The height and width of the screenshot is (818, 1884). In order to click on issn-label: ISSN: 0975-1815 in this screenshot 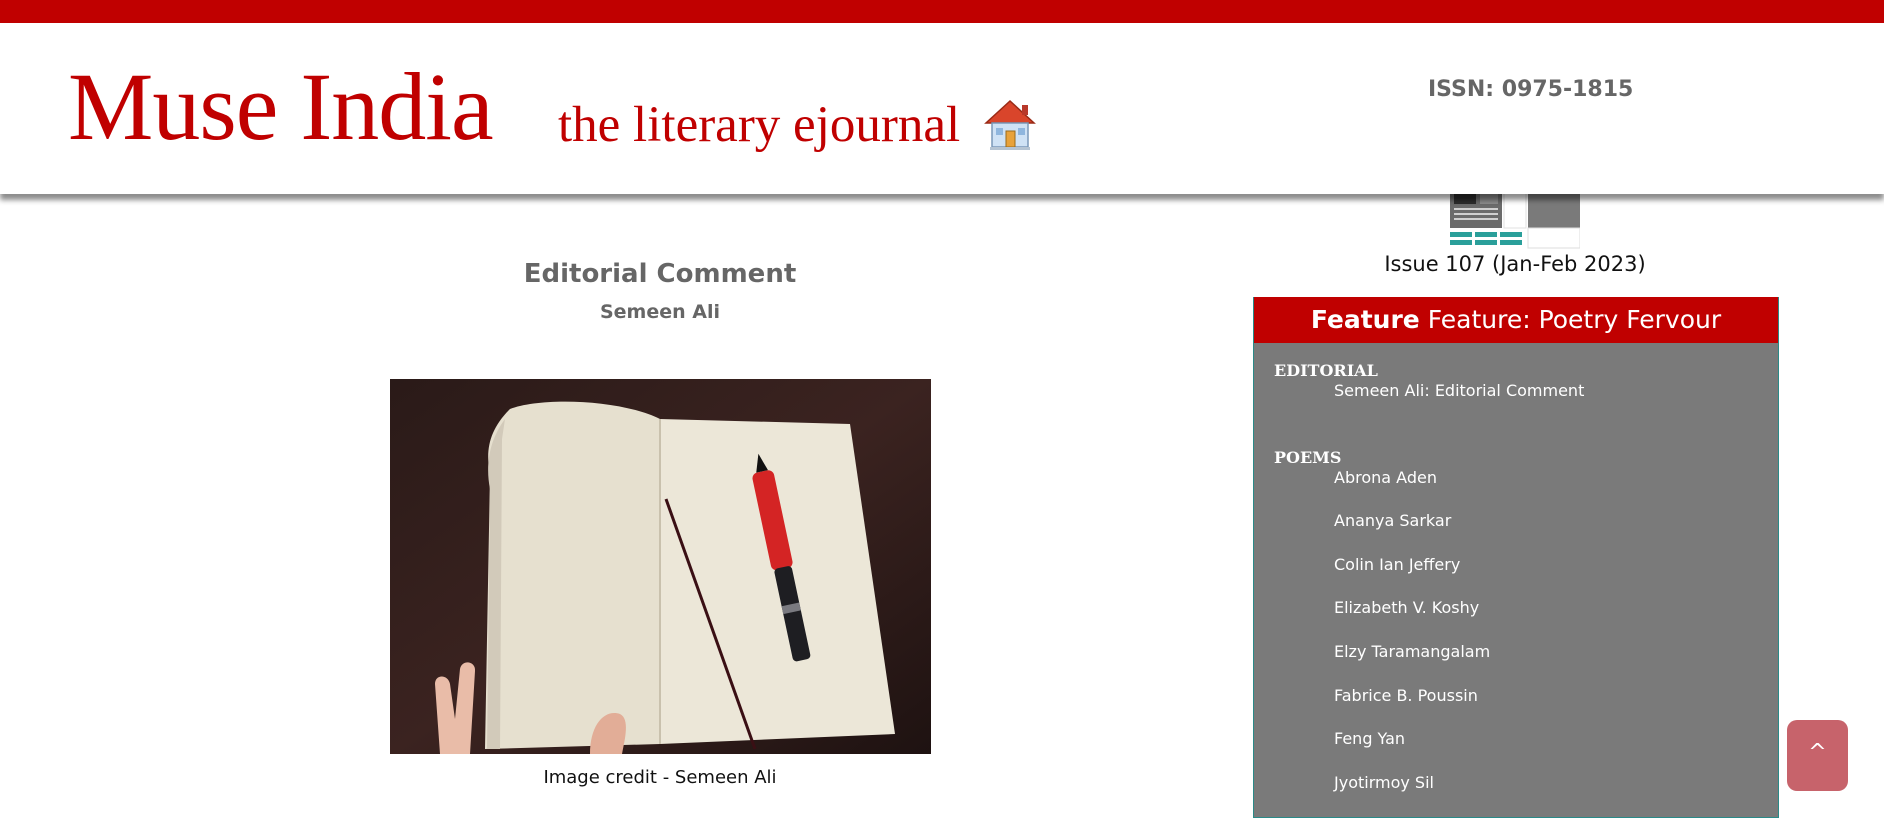, I will do `click(1531, 89)`.